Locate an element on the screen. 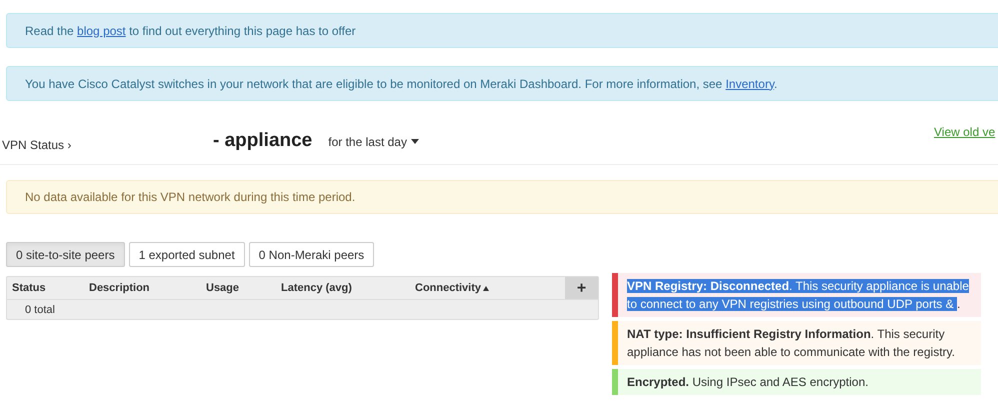  notice-text: No data available for this VPN network during this time period. is located at coordinates (190, 197).